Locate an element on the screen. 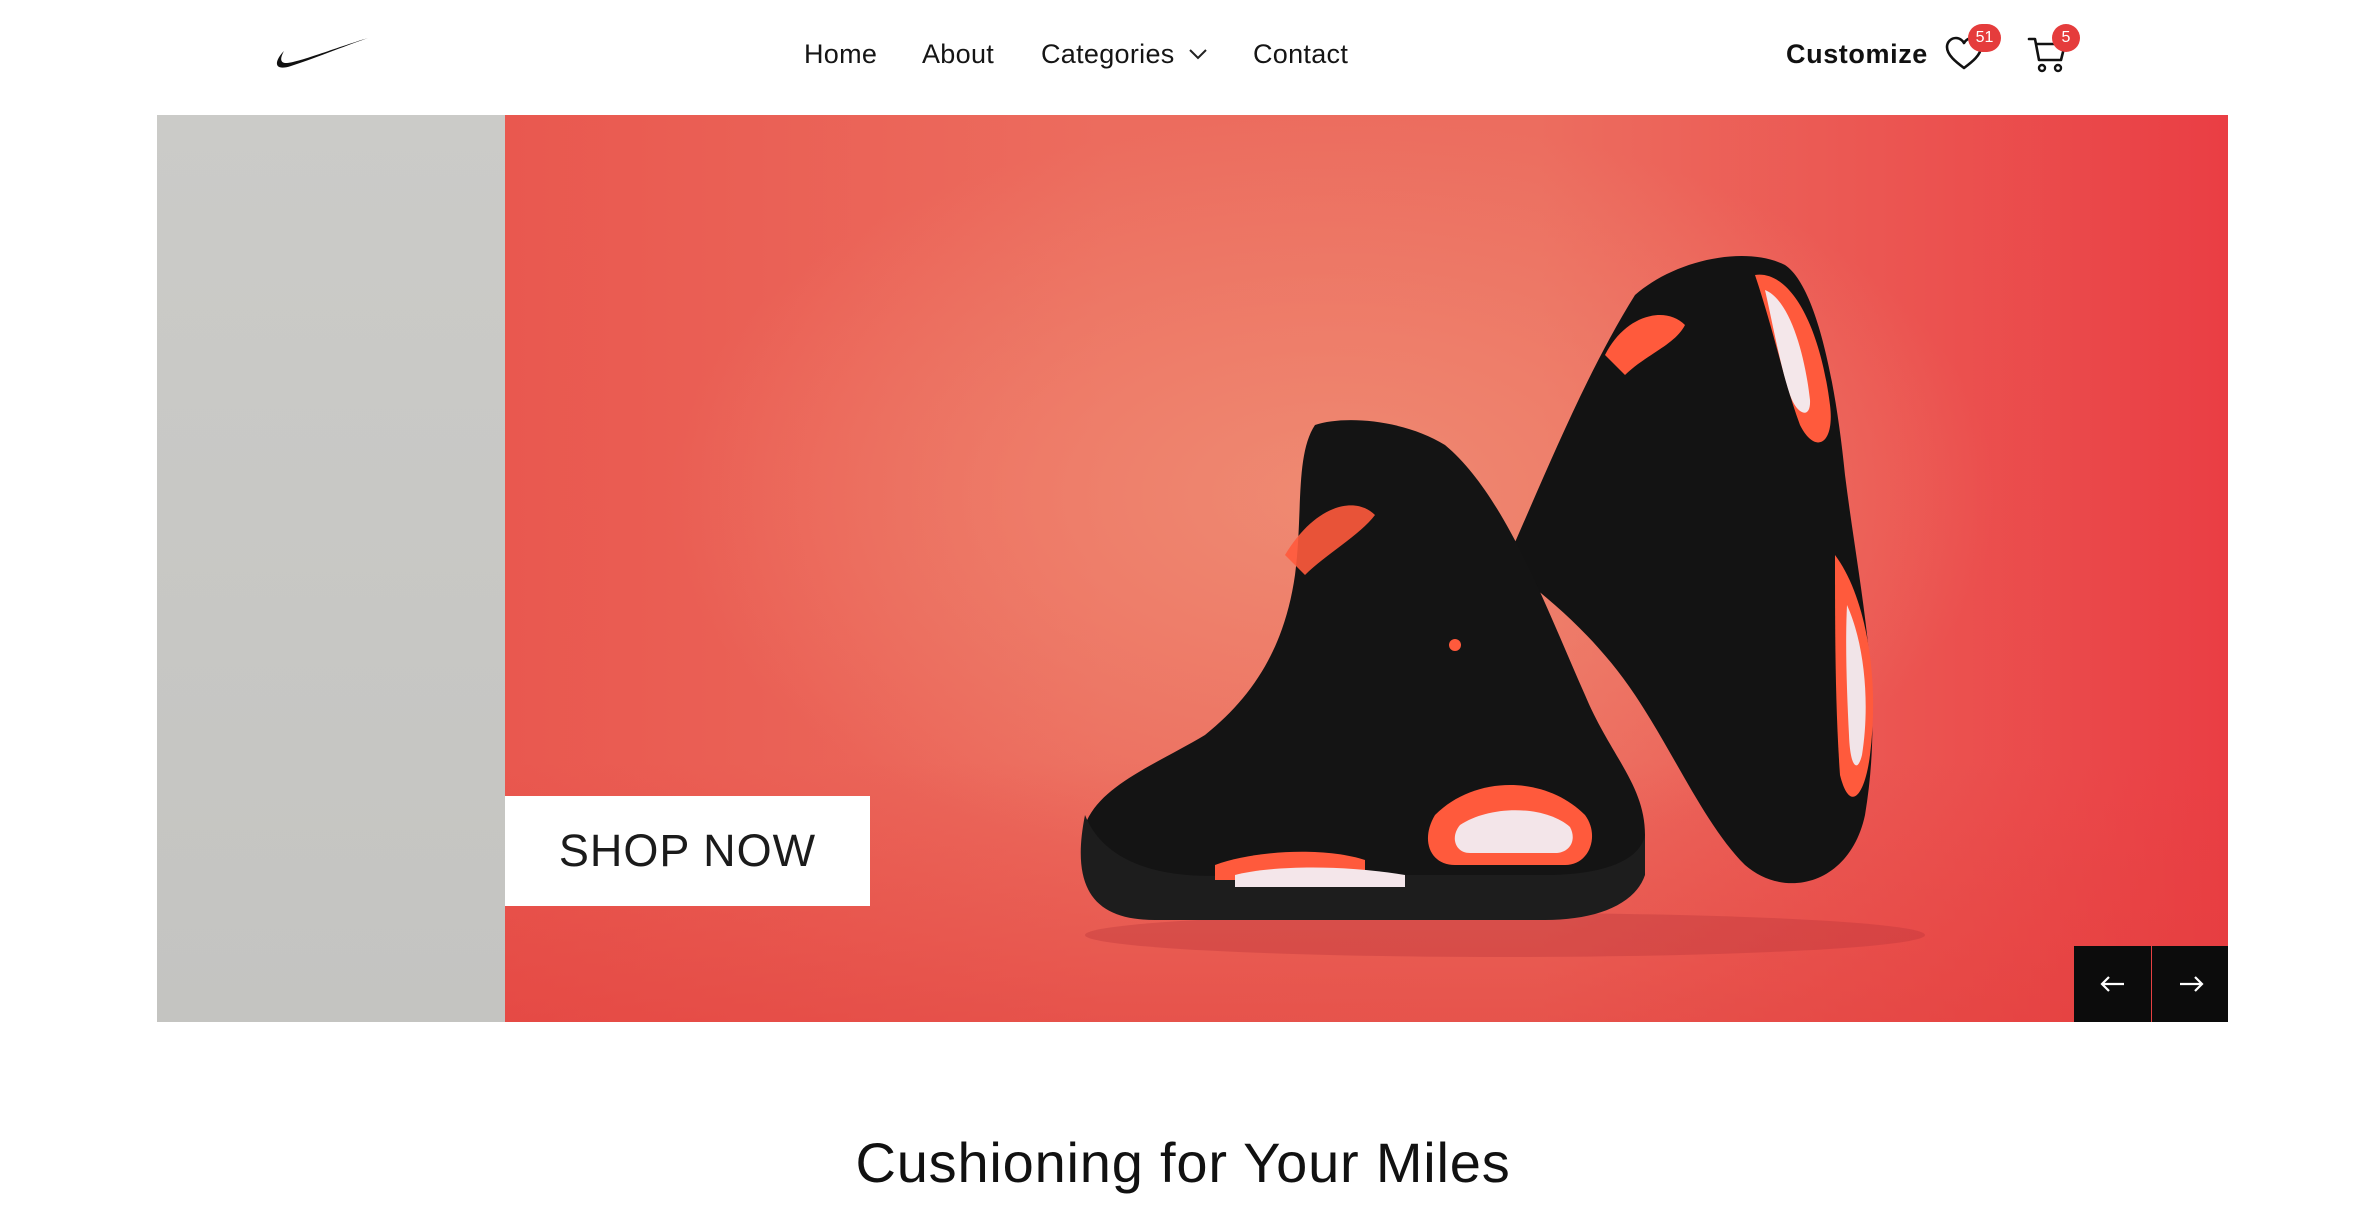 The image size is (2366, 1216). cart-count-badge: 5 is located at coordinates (2066, 38).